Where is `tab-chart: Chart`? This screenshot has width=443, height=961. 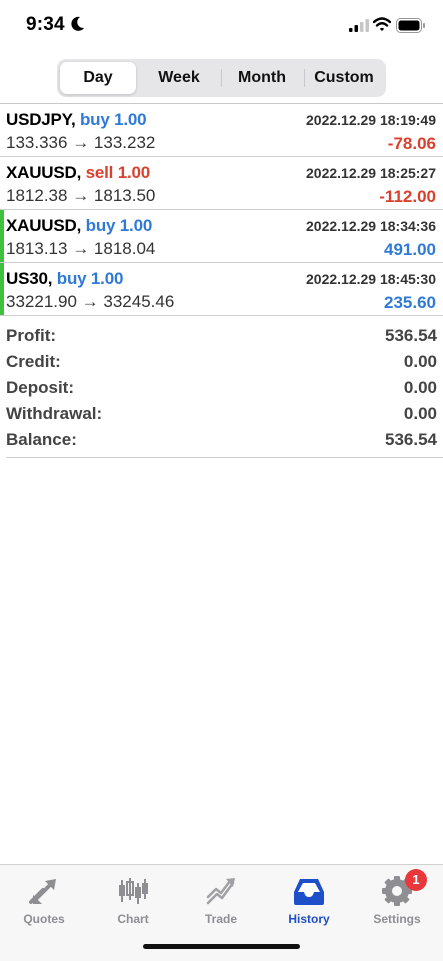 tab-chart: Chart is located at coordinates (133, 899).